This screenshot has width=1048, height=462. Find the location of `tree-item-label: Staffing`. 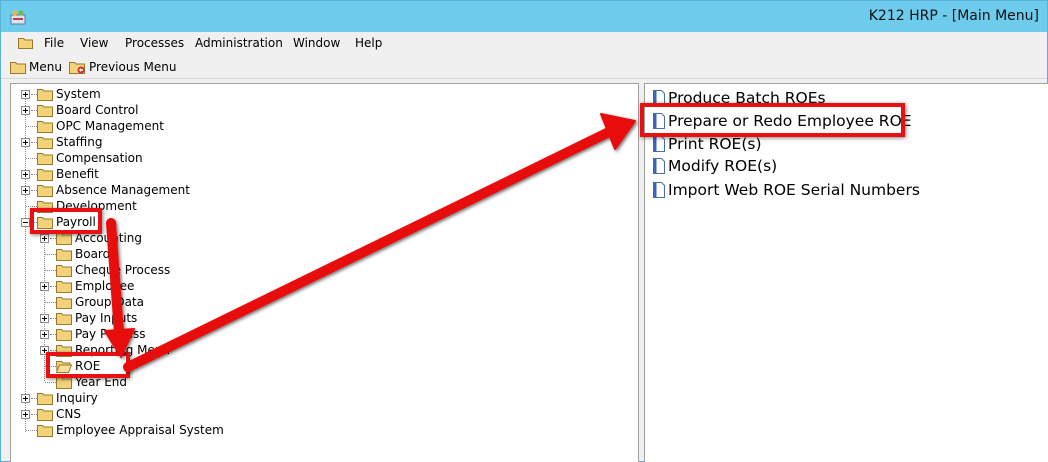

tree-item-label: Staffing is located at coordinates (79, 142).